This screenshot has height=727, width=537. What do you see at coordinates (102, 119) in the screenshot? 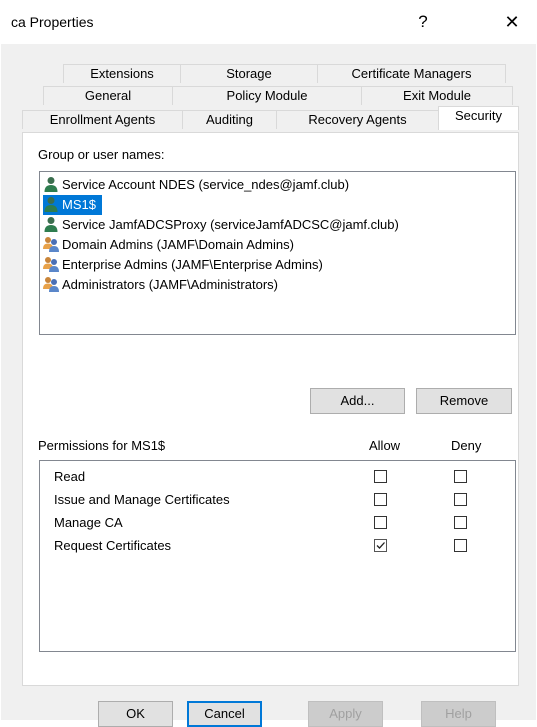
I see `tab-enrollment-agents: Enrollment Agents` at bounding box center [102, 119].